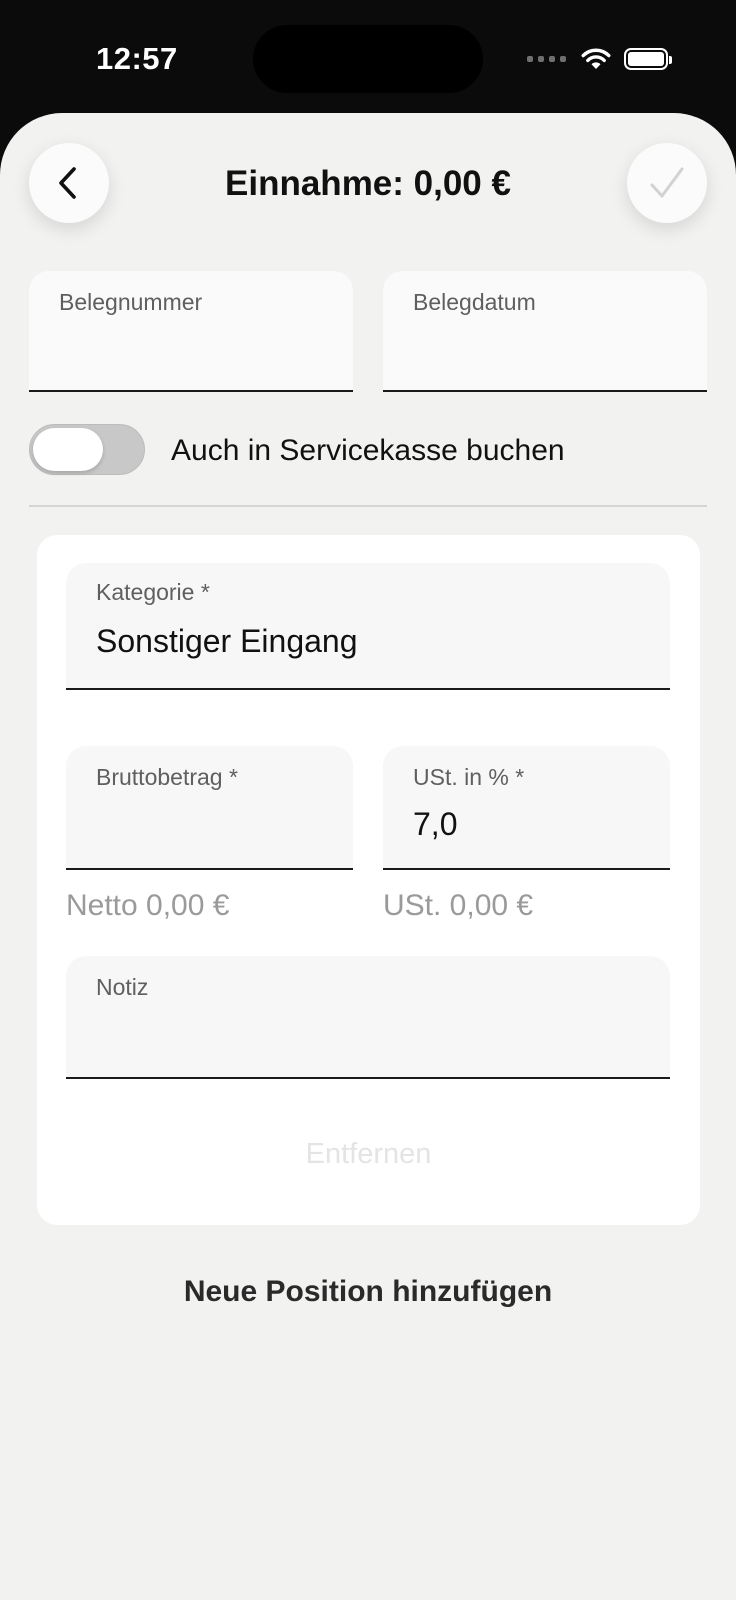 The image size is (736, 1600). I want to click on receipt-number-field: Belegnummer, so click(191, 331).